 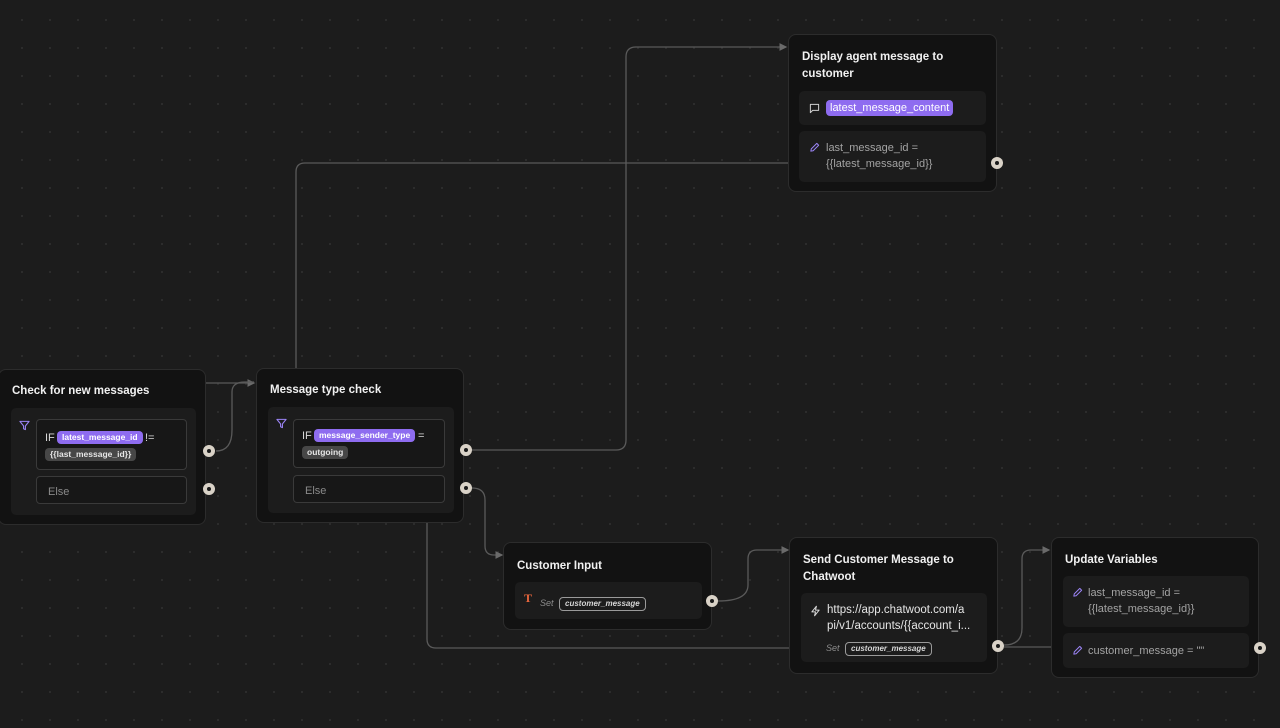 I want to click on if-condition: IF message_sender_type = outgoing, so click(x=369, y=443).